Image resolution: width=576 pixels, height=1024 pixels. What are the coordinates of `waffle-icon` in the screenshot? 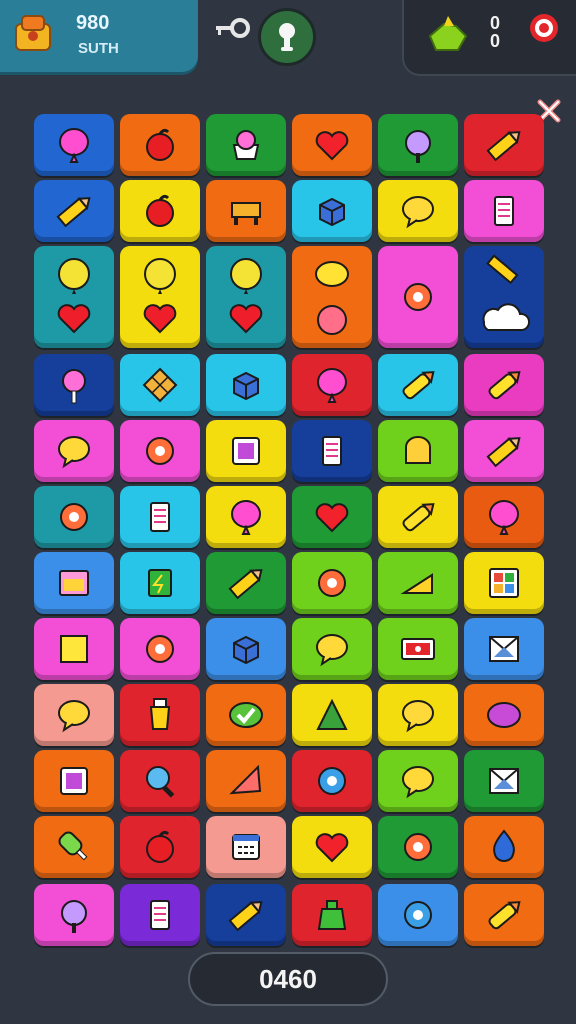 It's located at (160, 385).